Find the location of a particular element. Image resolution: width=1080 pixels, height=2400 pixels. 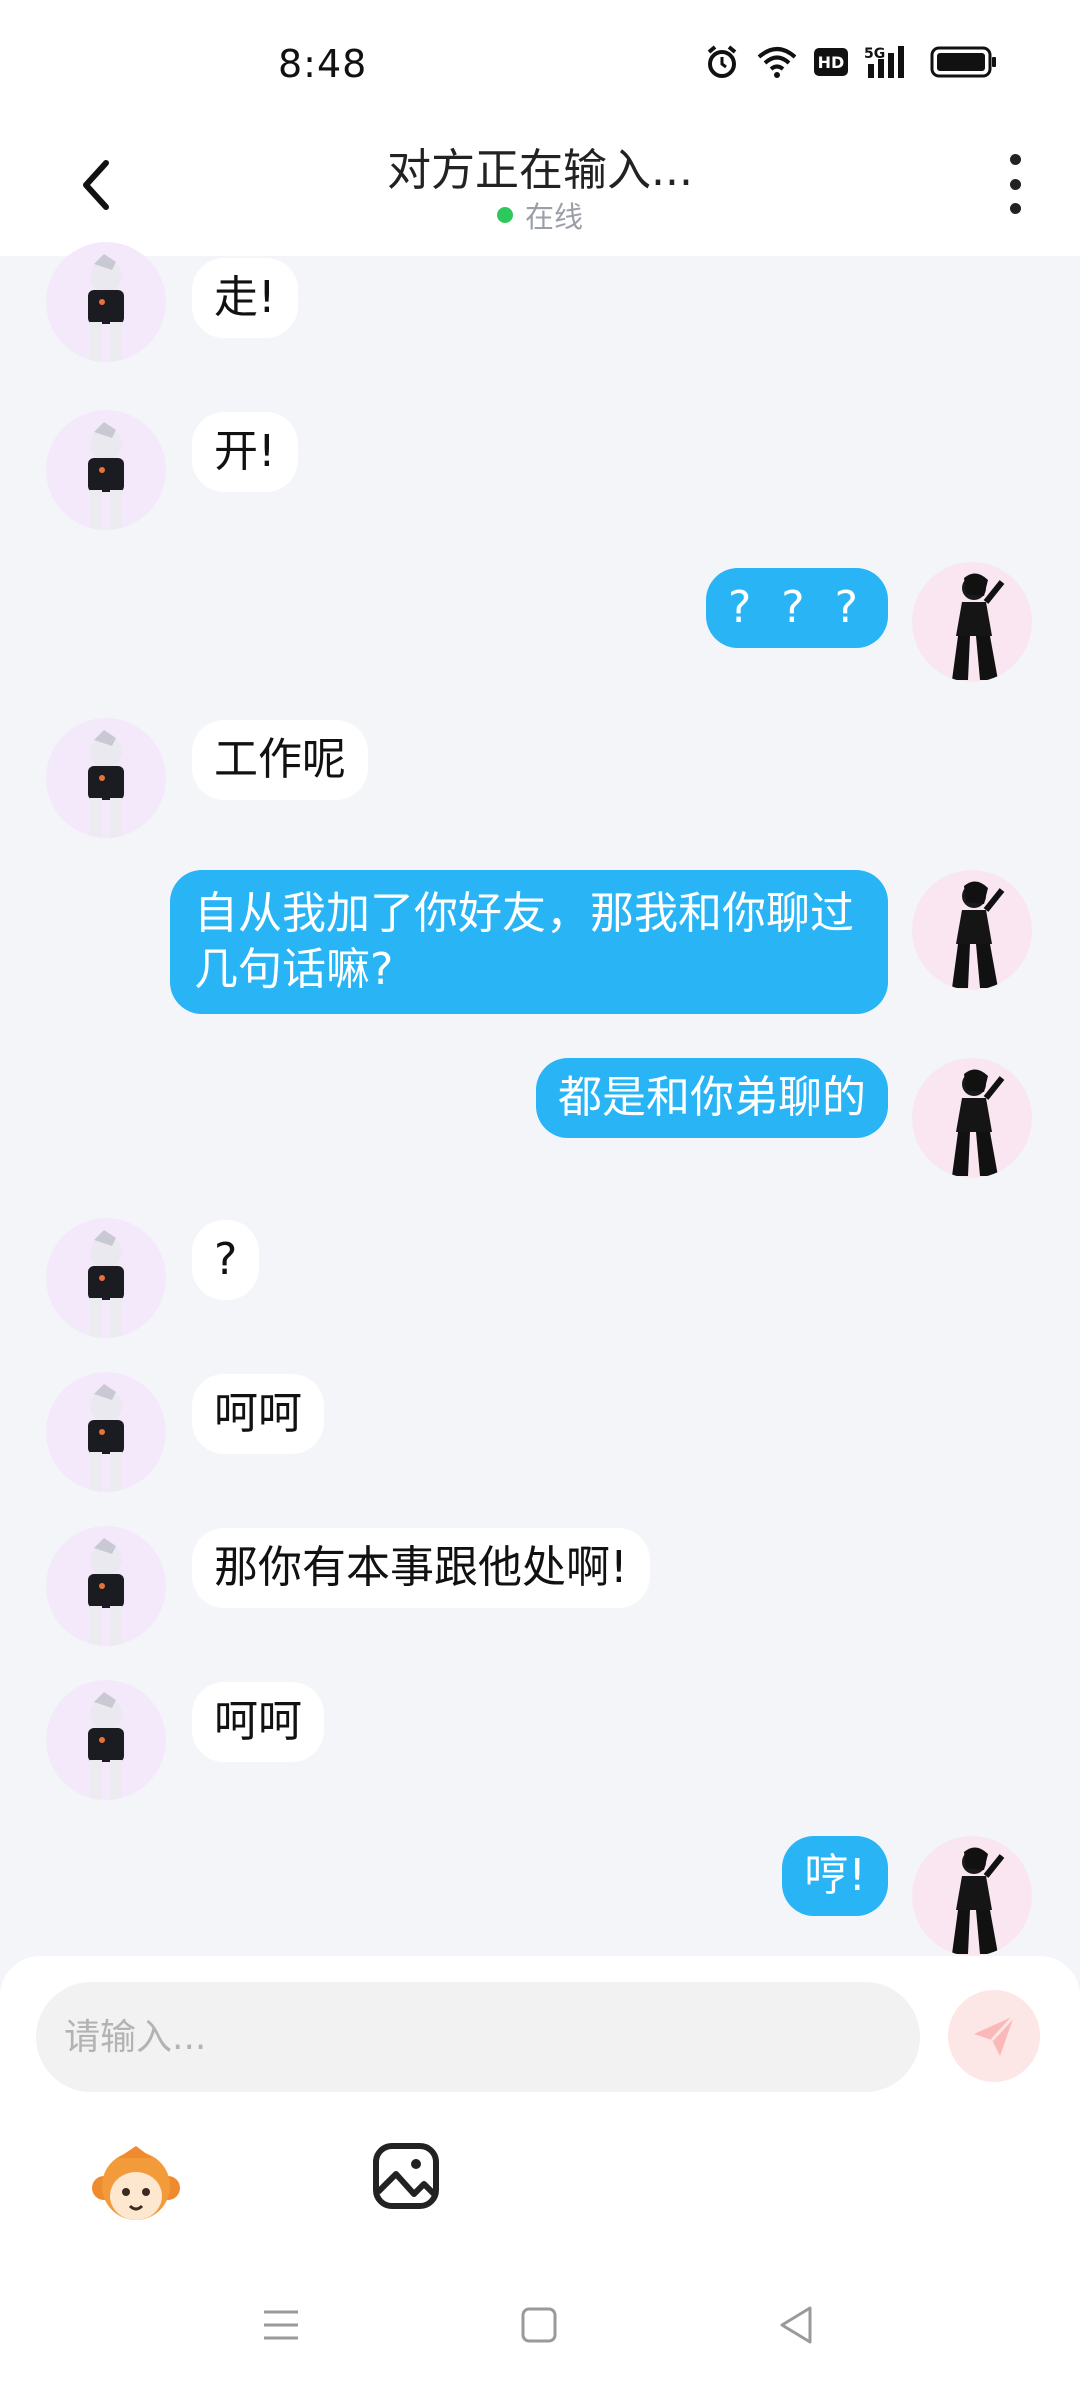

status-time: 8:48 is located at coordinates (323, 64).